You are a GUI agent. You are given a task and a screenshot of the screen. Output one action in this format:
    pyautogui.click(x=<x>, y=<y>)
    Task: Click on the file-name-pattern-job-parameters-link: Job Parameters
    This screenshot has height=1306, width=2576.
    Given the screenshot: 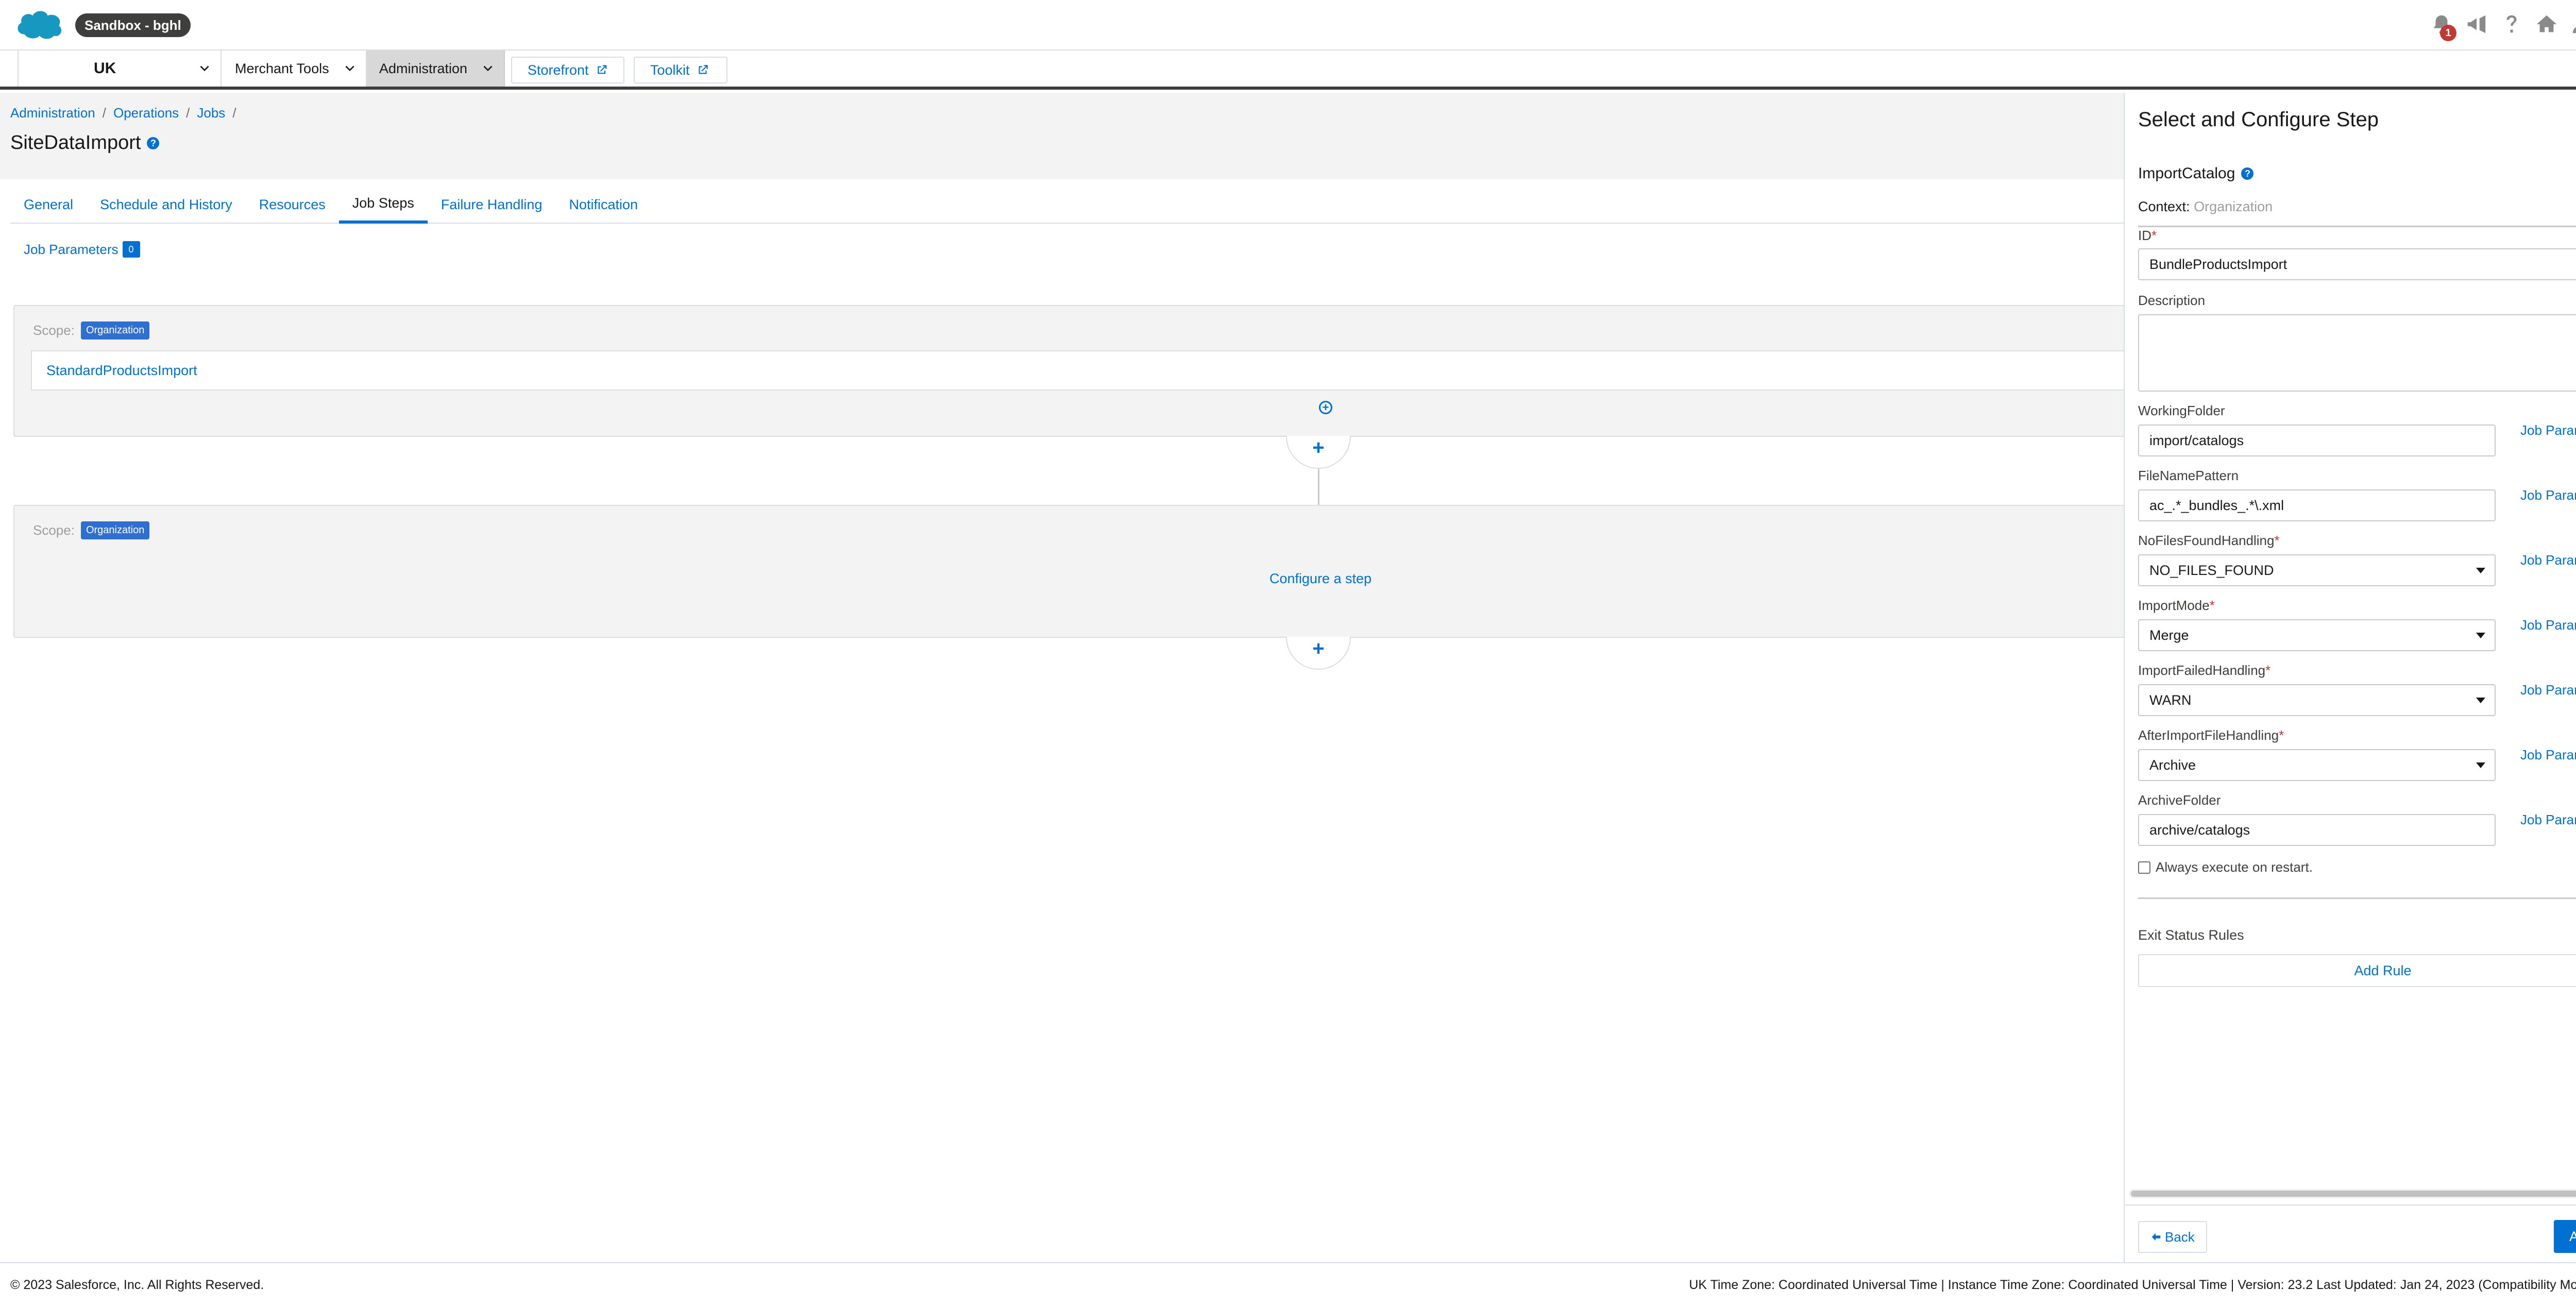 What is the action you would take?
    pyautogui.click(x=2548, y=495)
    